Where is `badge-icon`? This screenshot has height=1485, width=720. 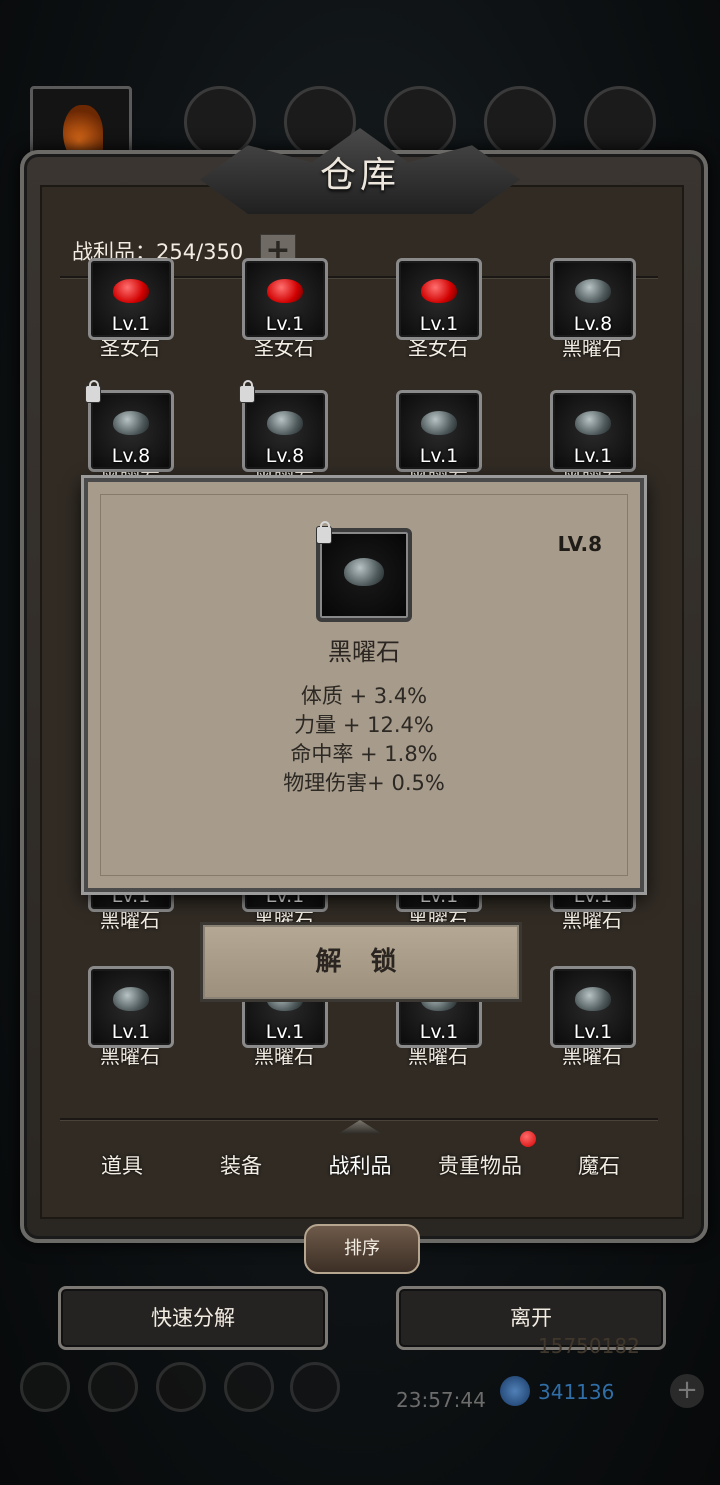 badge-icon is located at coordinates (113, 1387).